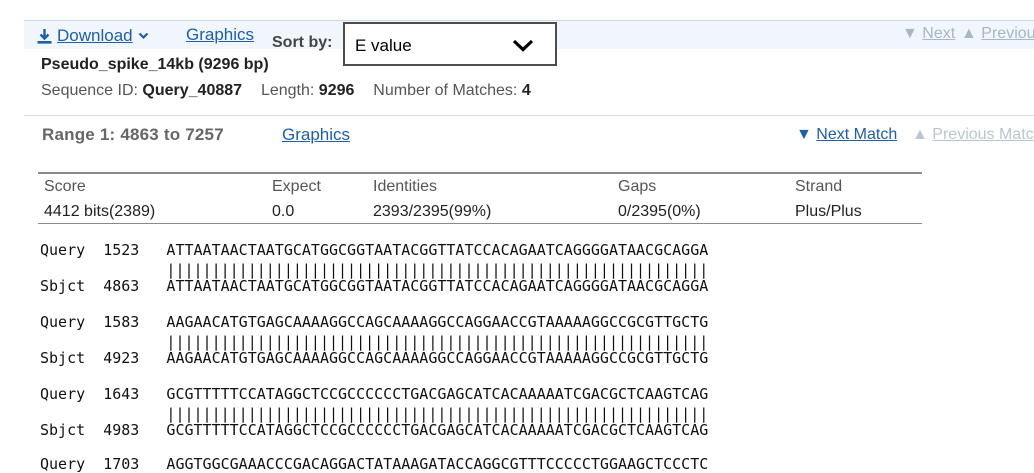  I want to click on sort-label: Sort by:, so click(302, 42).